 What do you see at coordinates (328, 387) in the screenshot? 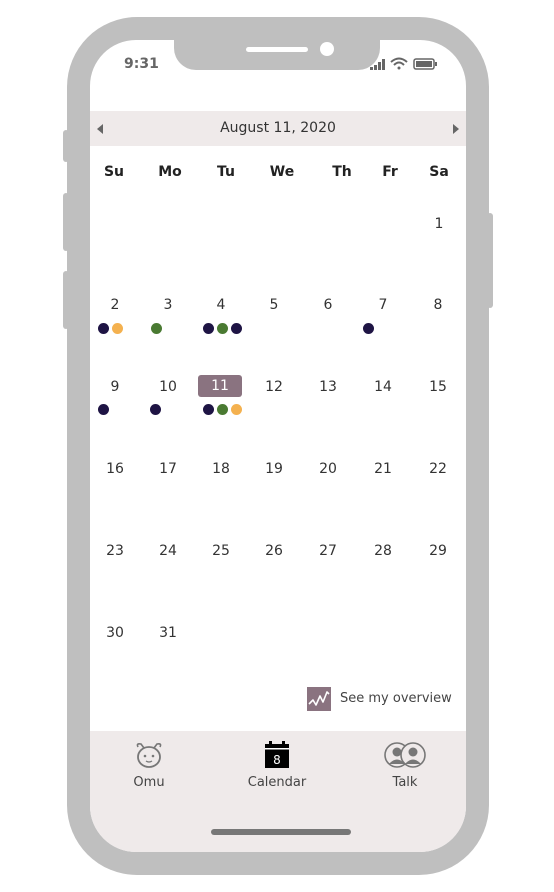
I see `calendar-day: 13` at bounding box center [328, 387].